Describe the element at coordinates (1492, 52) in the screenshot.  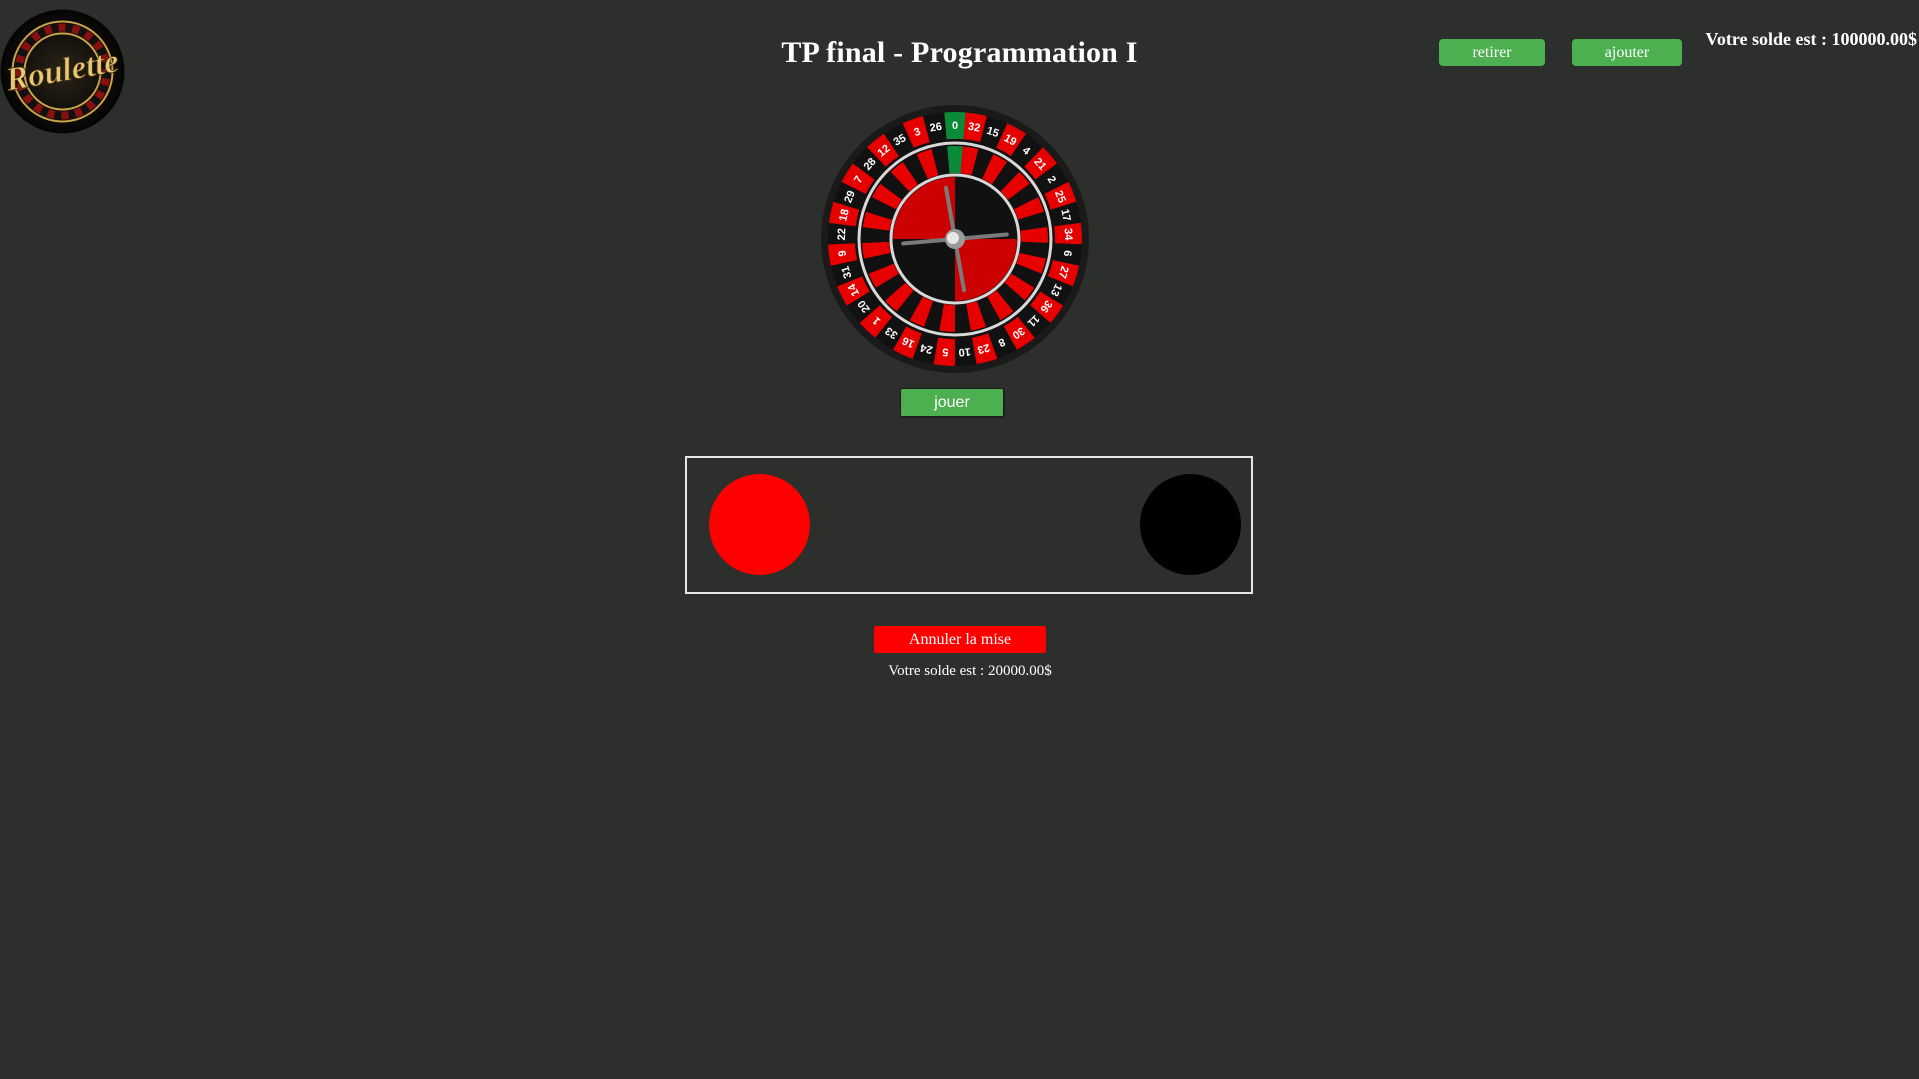
I see `withdraw-button: retirer` at that location.